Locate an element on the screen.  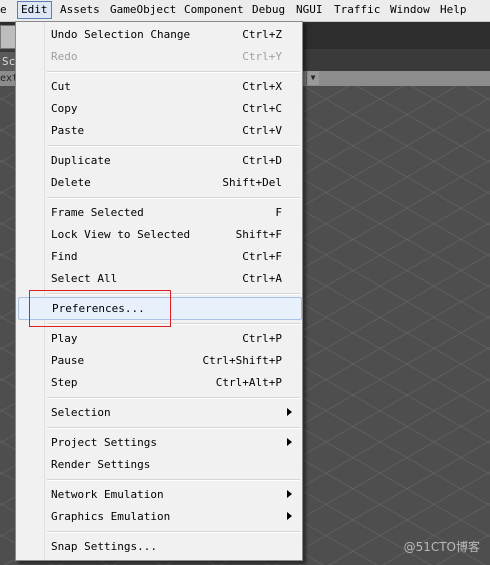
menu-item-frame-selected: Frame Selected F is located at coordinates (159, 212).